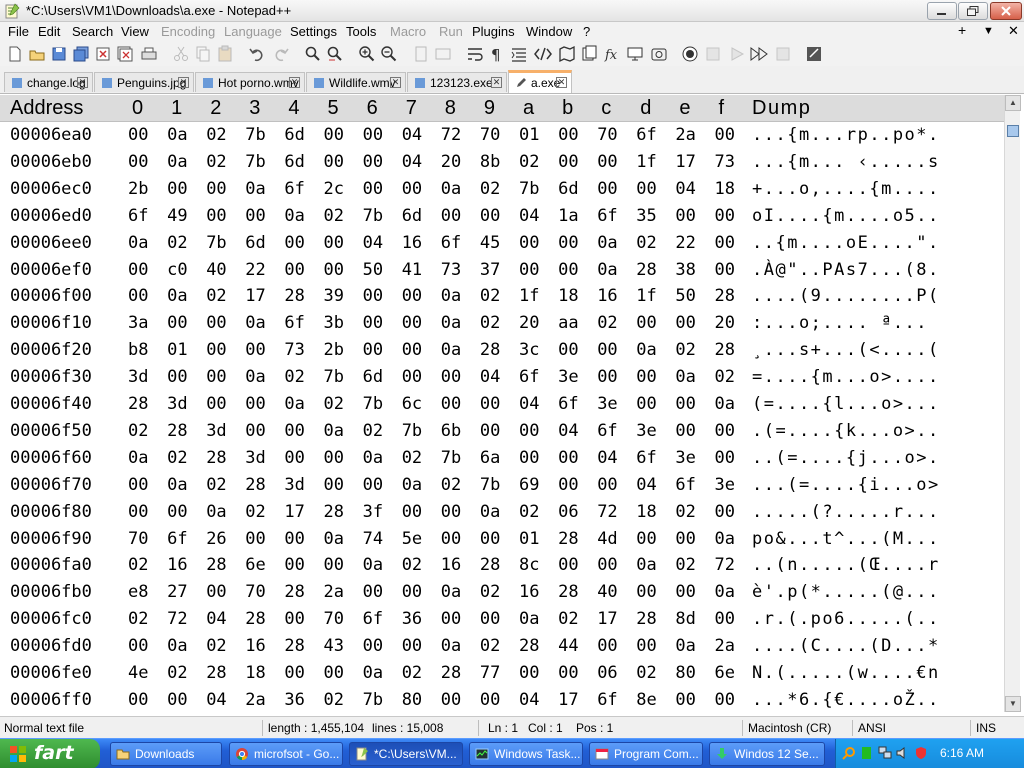 This screenshot has width=1024, height=768. What do you see at coordinates (475, 54) in the screenshot?
I see `word-wrap-icon` at bounding box center [475, 54].